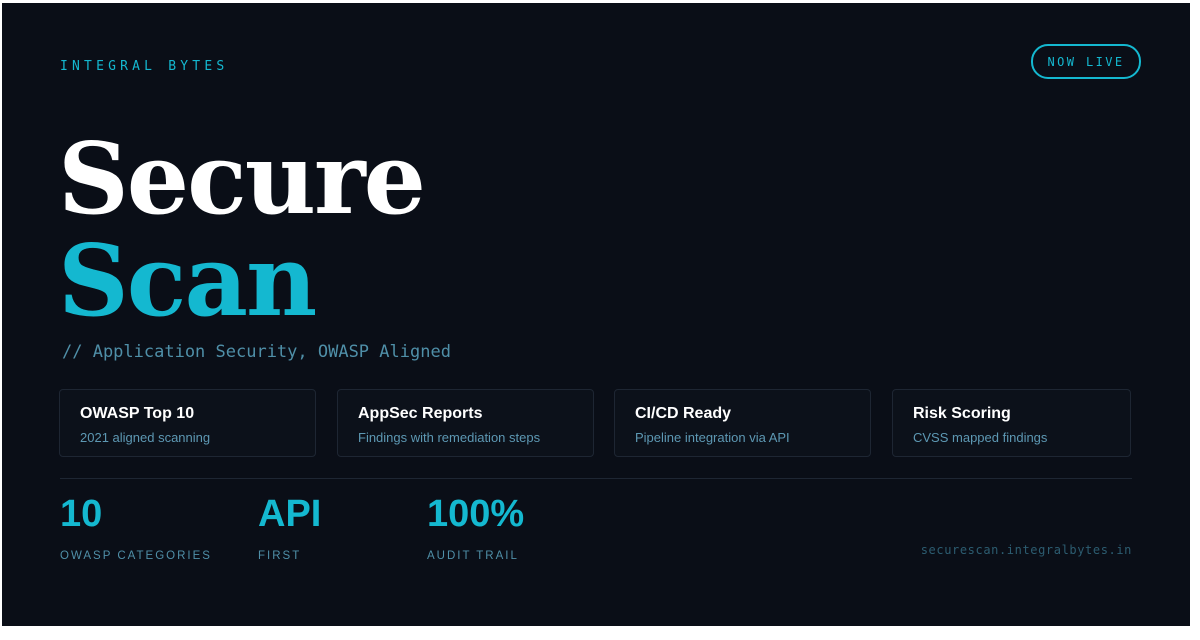  What do you see at coordinates (476, 514) in the screenshot?
I see `stat-value: 100%` at bounding box center [476, 514].